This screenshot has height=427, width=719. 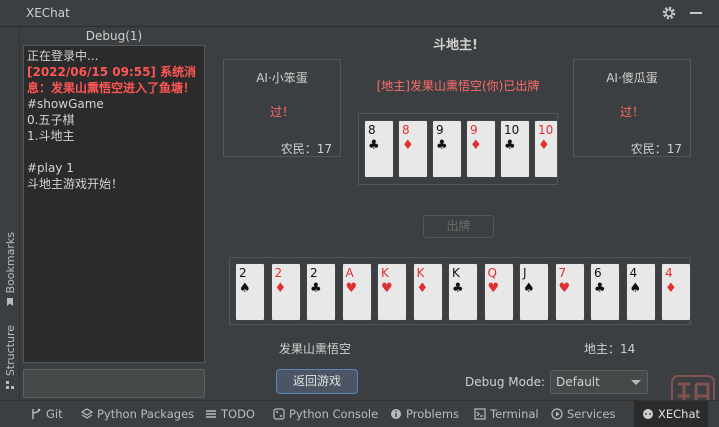 I want to click on tab-services: Services, so click(x=583, y=414).